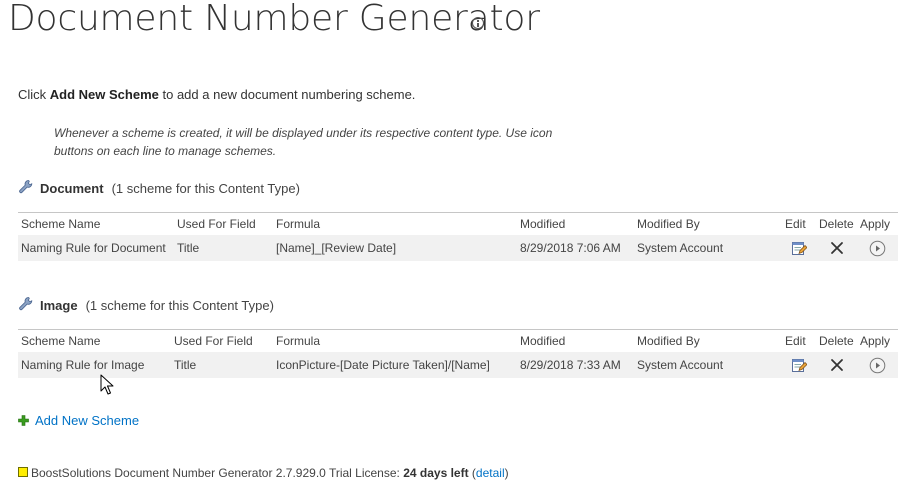 The image size is (898, 487). I want to click on content-type-header-document: Document (1 scheme for this Content Type), so click(159, 187).